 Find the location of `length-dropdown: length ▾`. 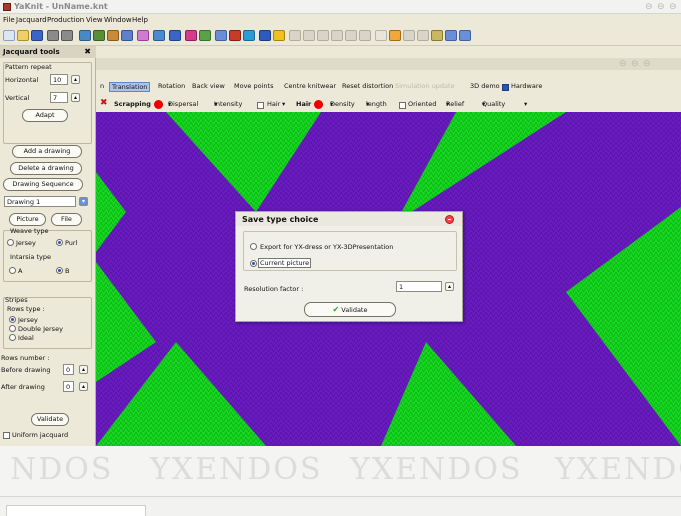

length-dropdown: length ▾ is located at coordinates (376, 104).